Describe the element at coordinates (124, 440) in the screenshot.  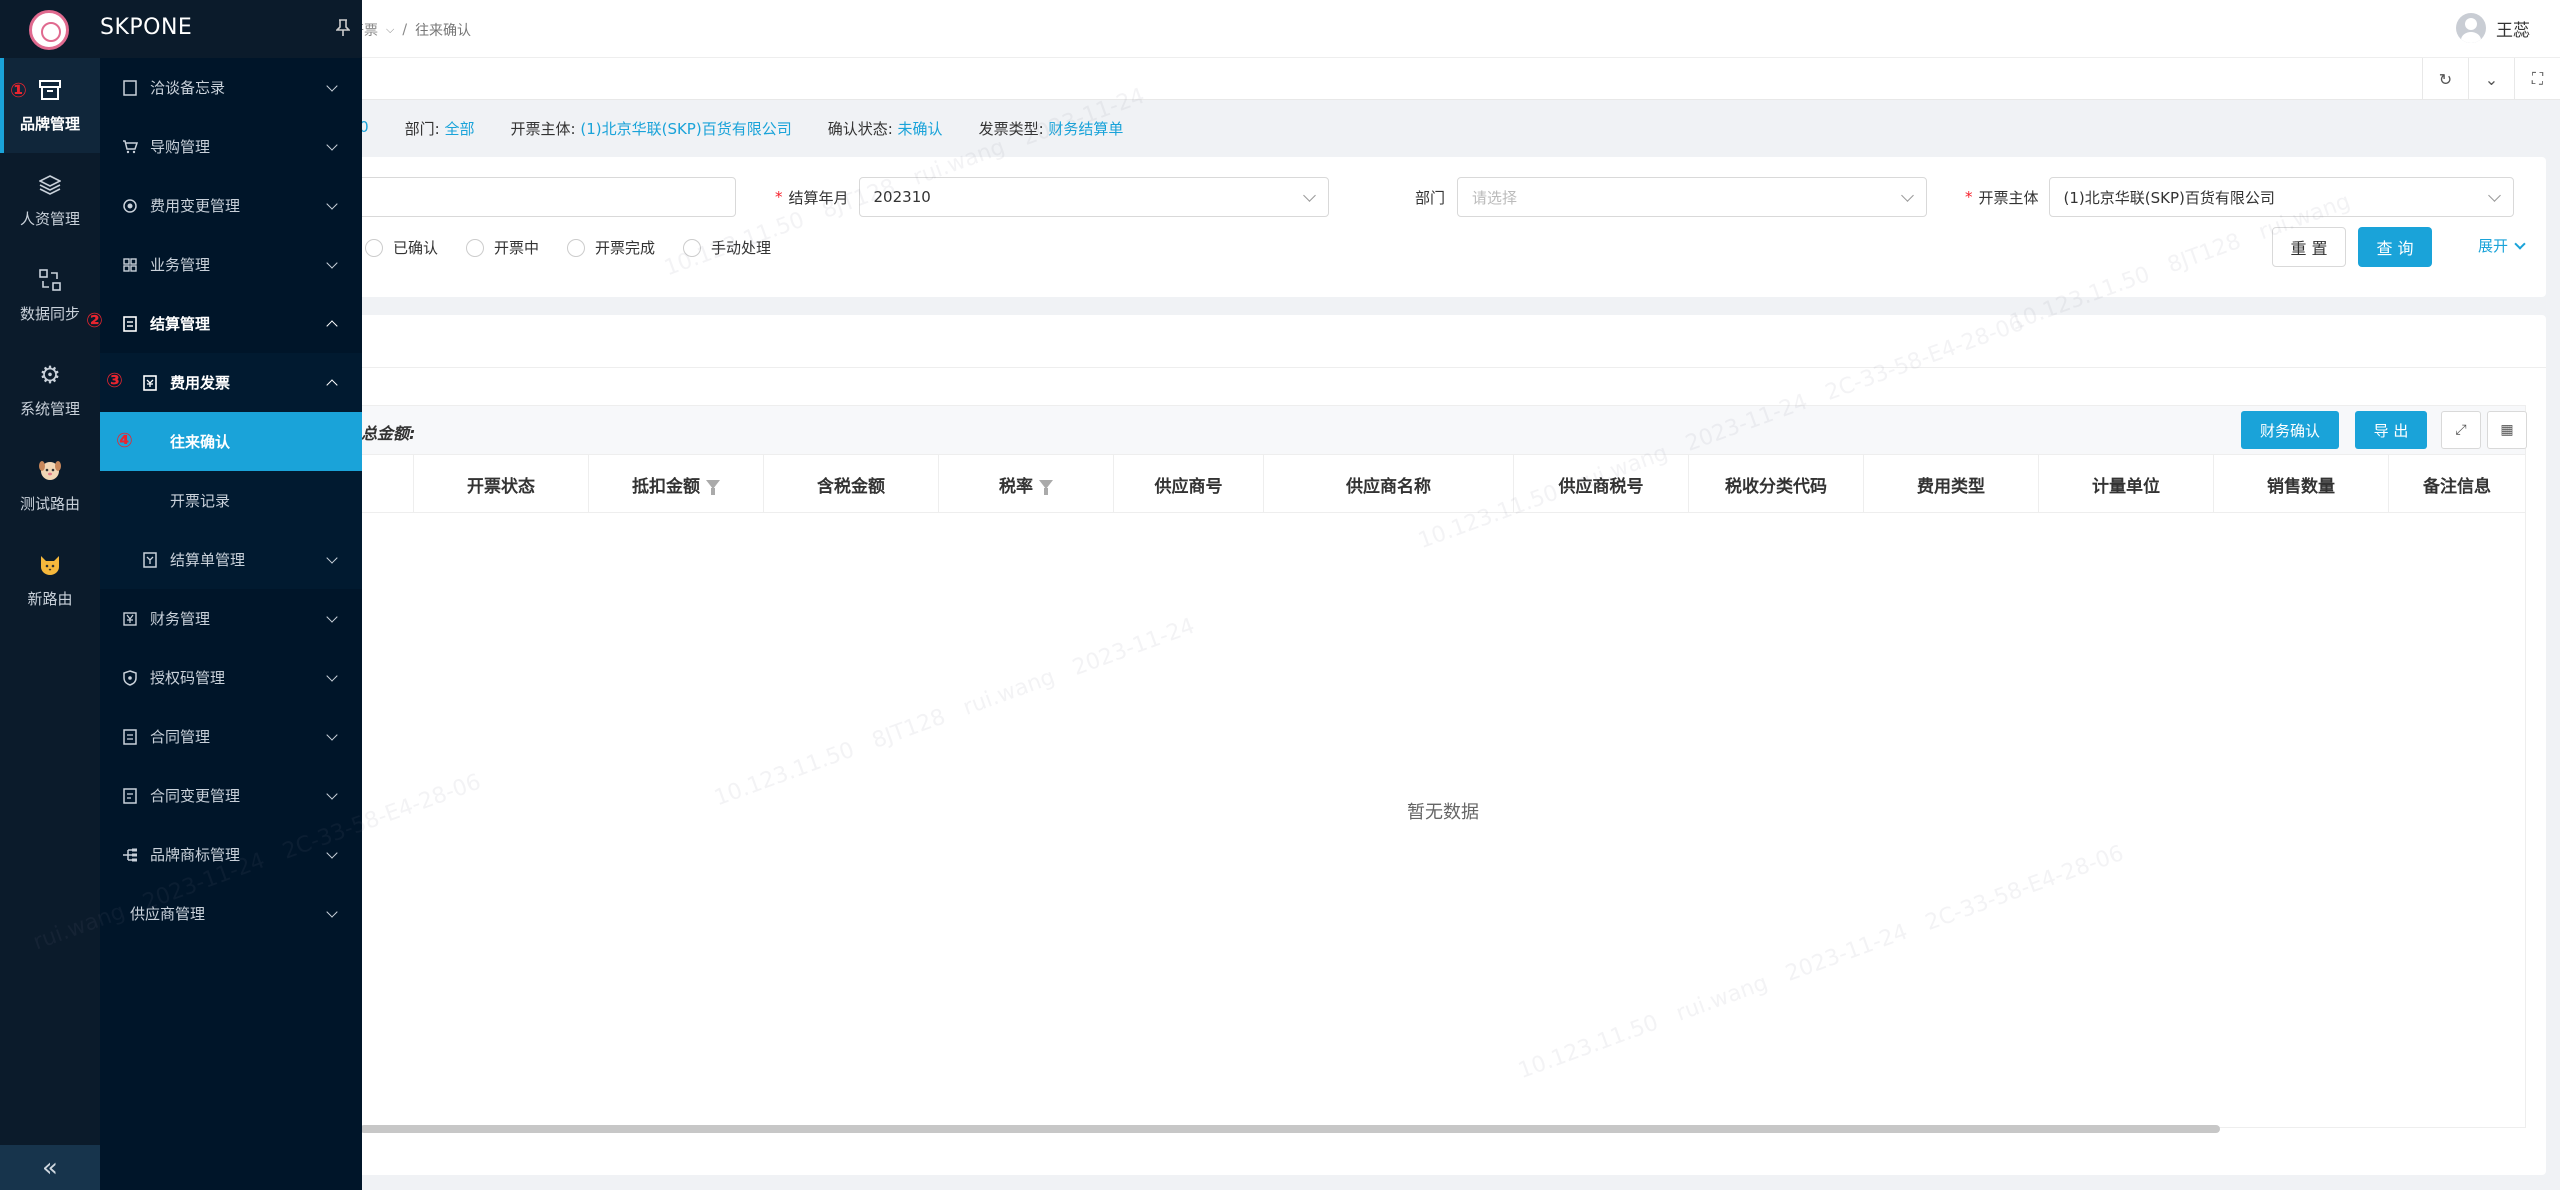
I see `step-marker-4: ④` at that location.